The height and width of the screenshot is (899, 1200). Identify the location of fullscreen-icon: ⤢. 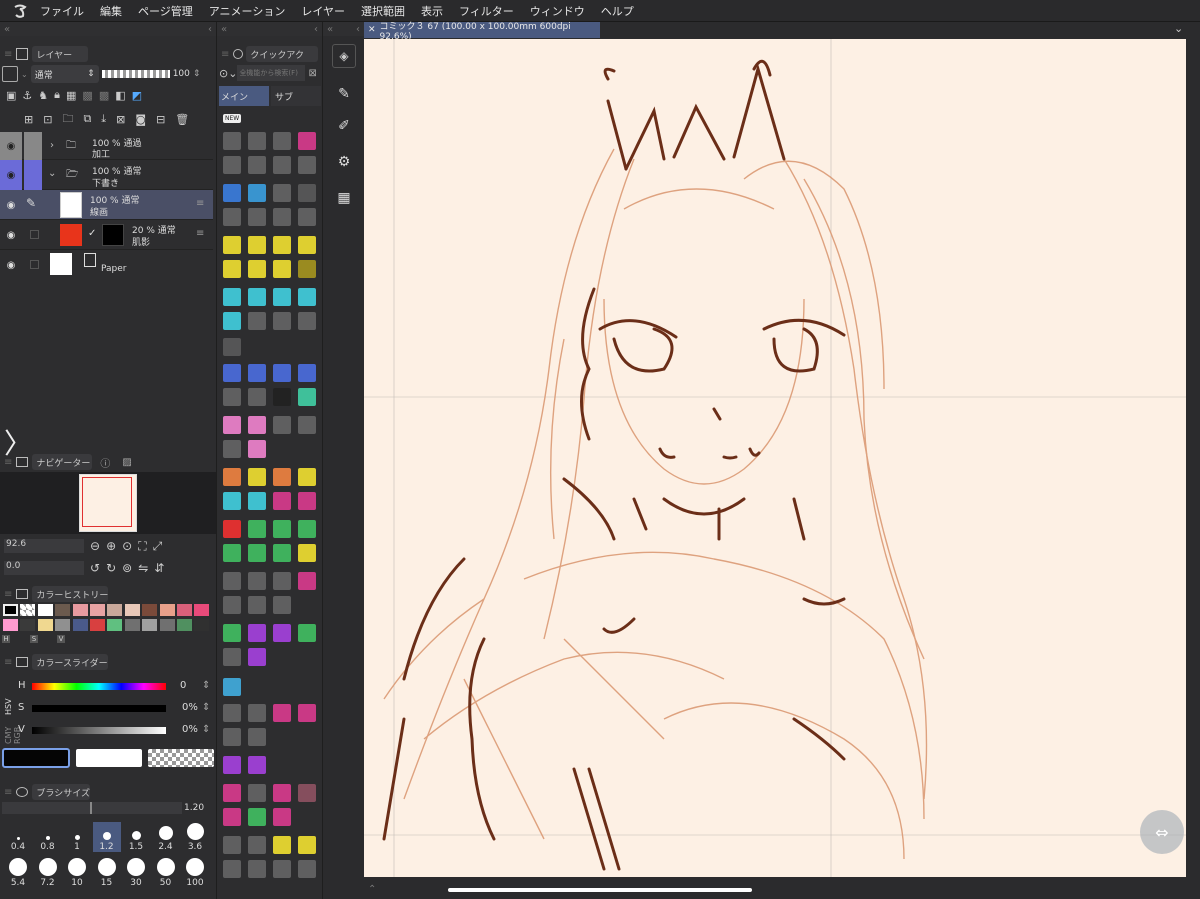
(158, 546).